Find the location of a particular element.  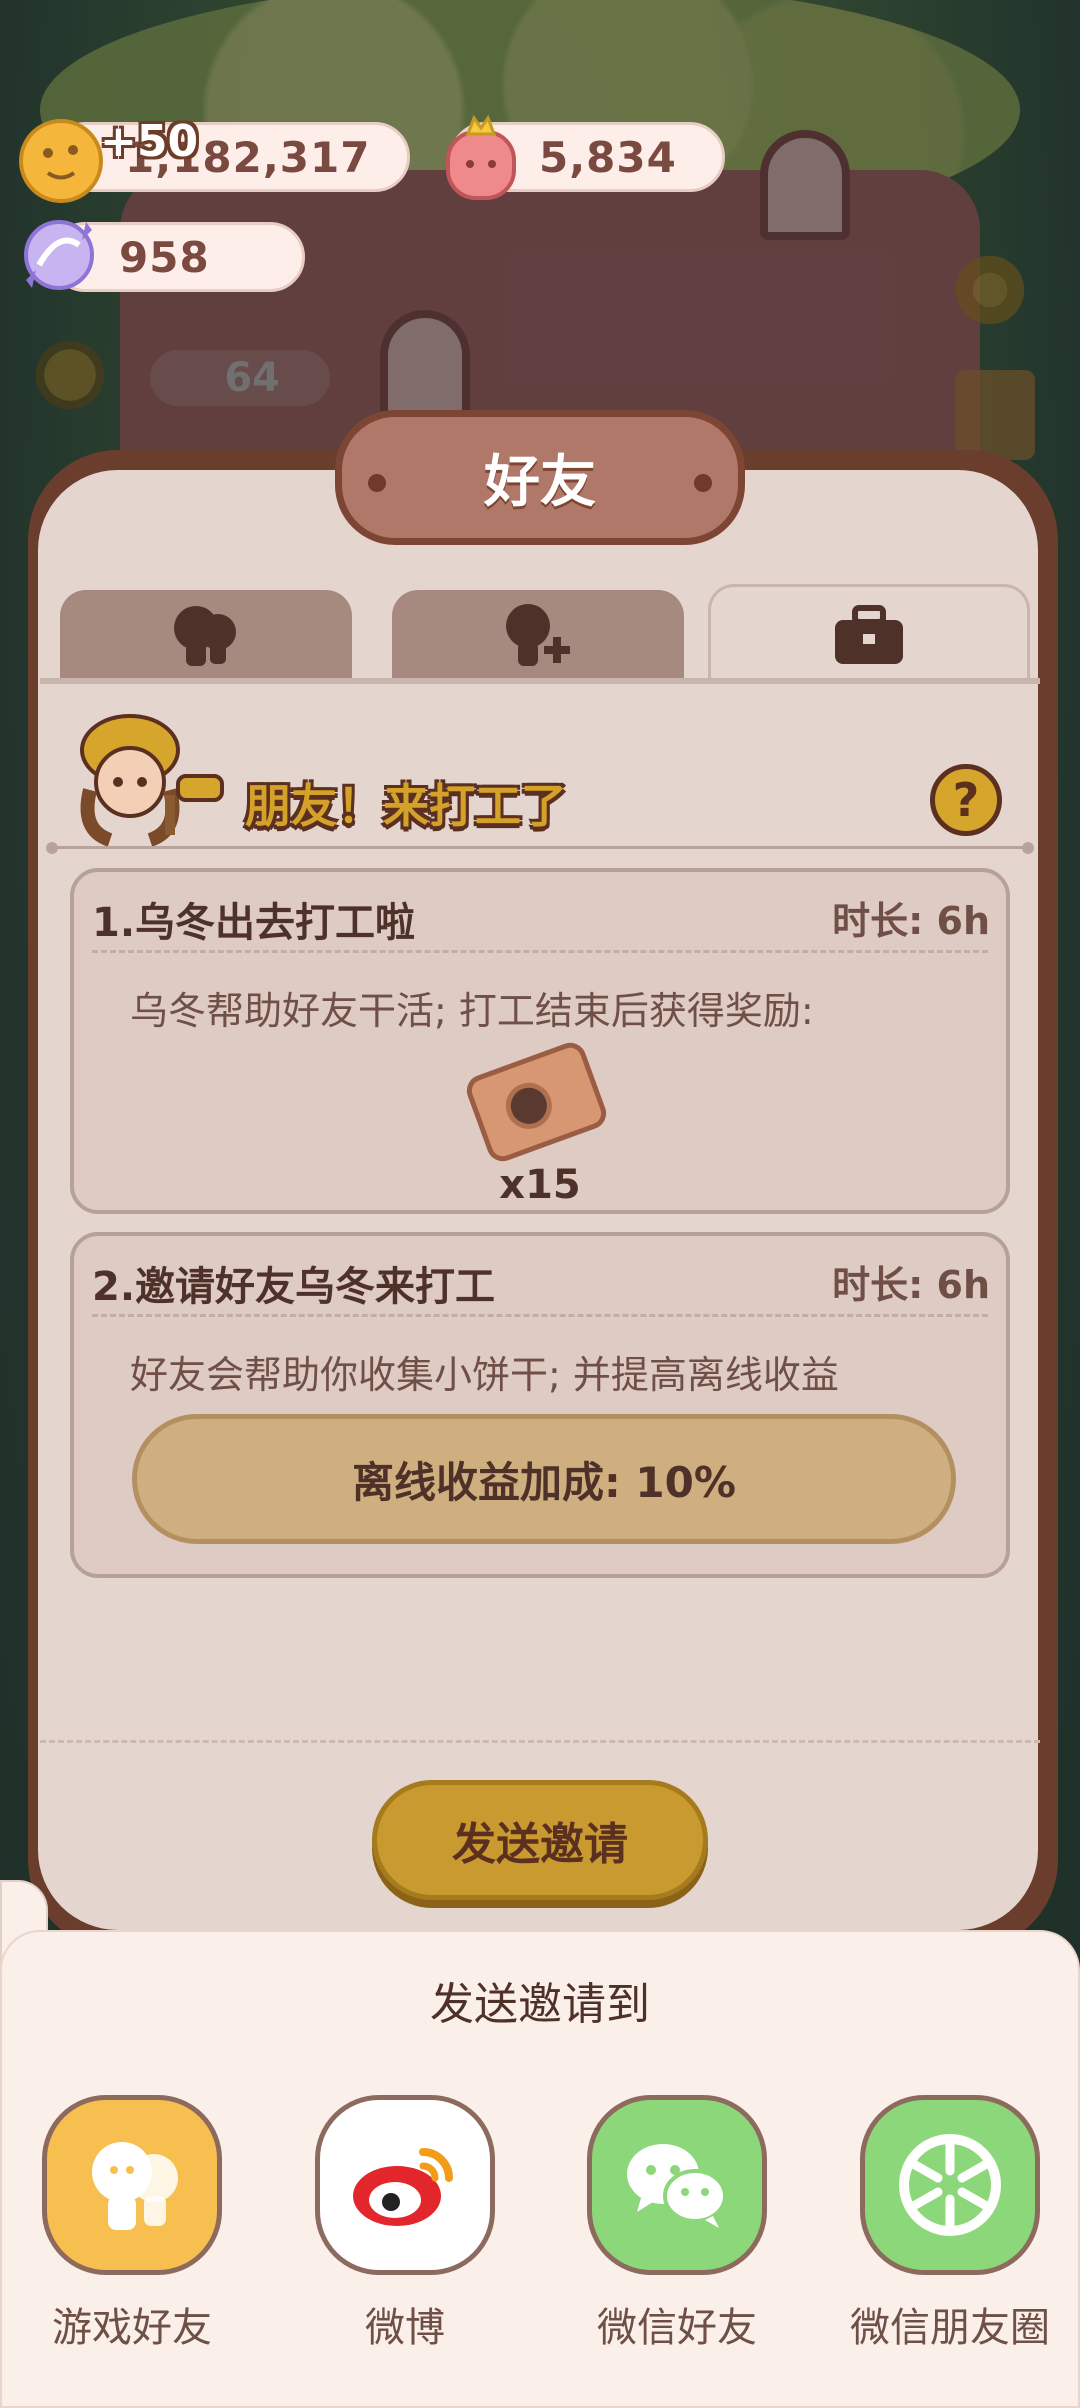

friends-icon is located at coordinates (205, 636).